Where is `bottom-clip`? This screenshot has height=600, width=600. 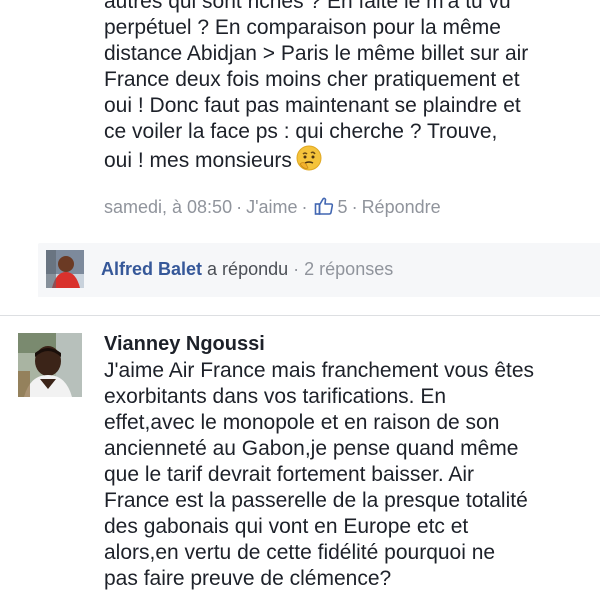 bottom-clip is located at coordinates (300, 598).